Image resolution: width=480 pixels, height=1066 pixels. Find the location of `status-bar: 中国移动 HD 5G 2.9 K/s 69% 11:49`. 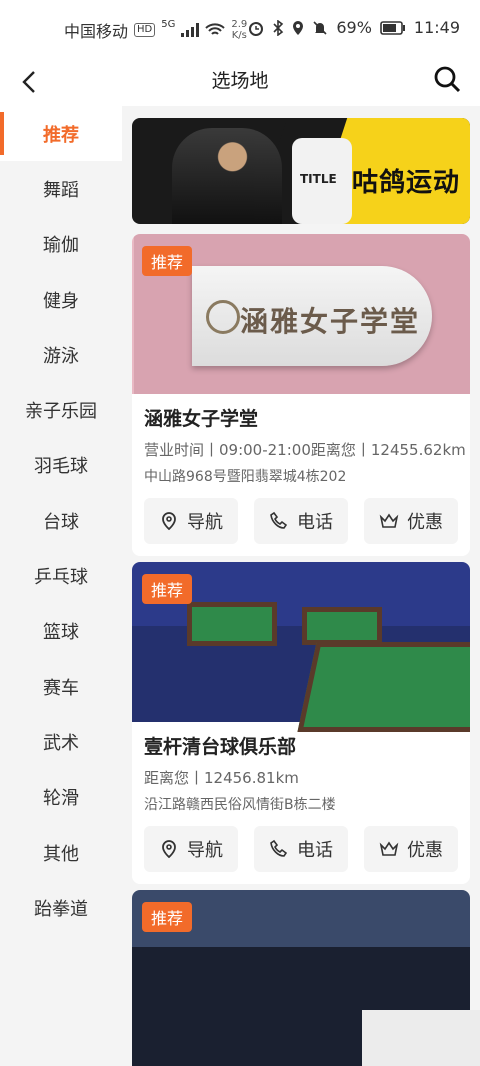

status-bar: 中国移动 HD 5G 2.9 K/s 69% 11:49 is located at coordinates (240, 29).